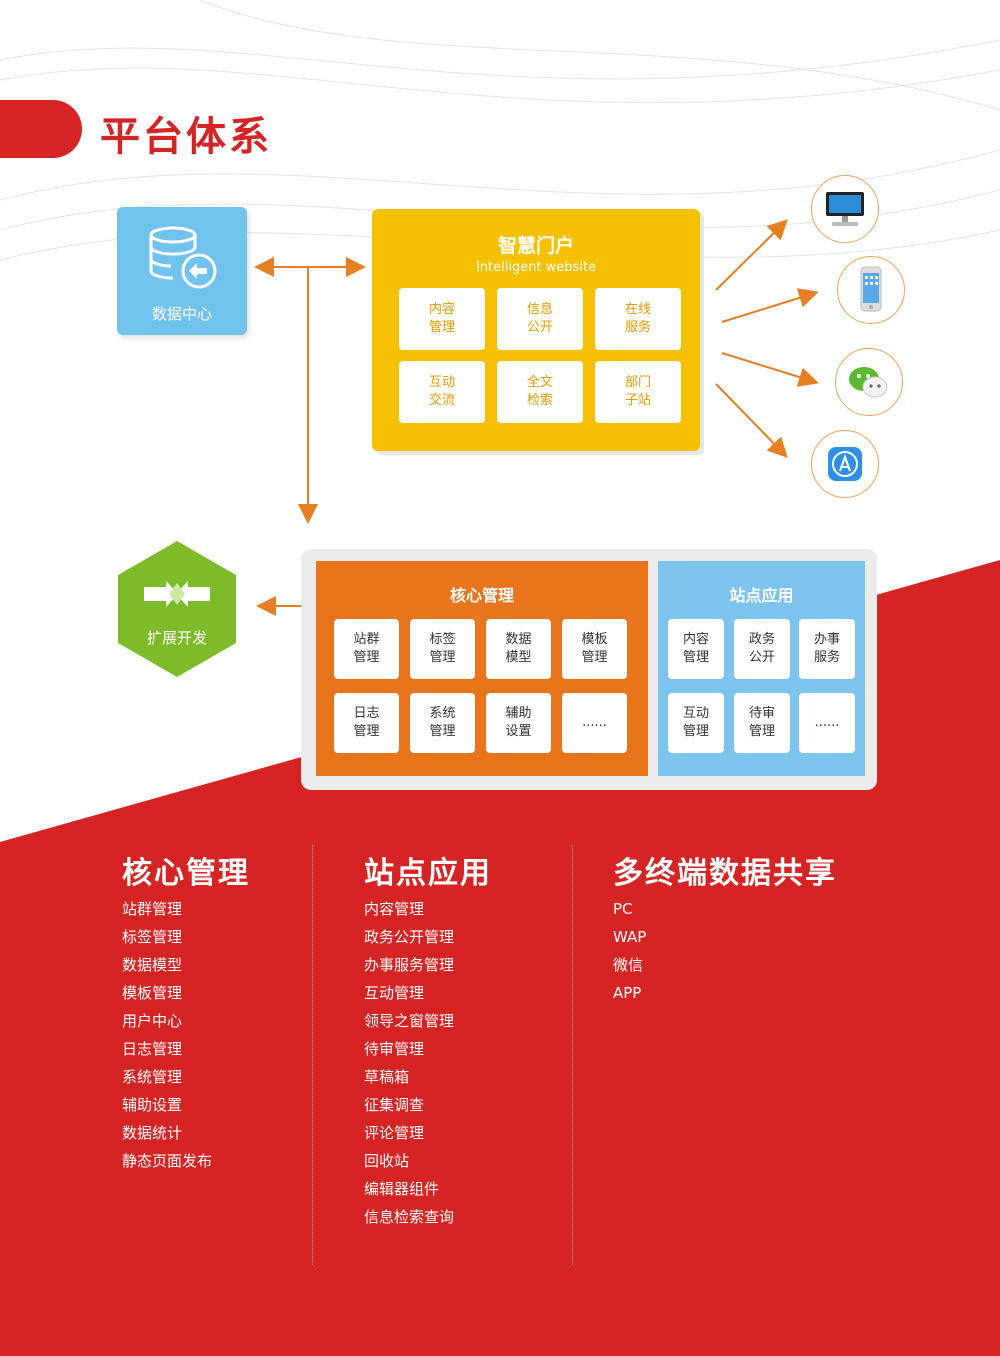 This screenshot has height=1356, width=1000. What do you see at coordinates (442, 319) in the screenshot?
I see `portal-tile: 内容 管理` at bounding box center [442, 319].